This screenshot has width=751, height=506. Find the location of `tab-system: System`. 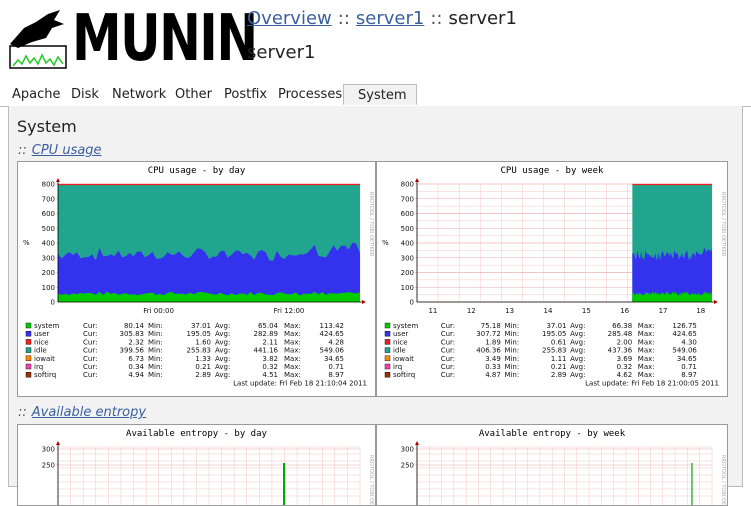

tab-system: System is located at coordinates (380, 94).